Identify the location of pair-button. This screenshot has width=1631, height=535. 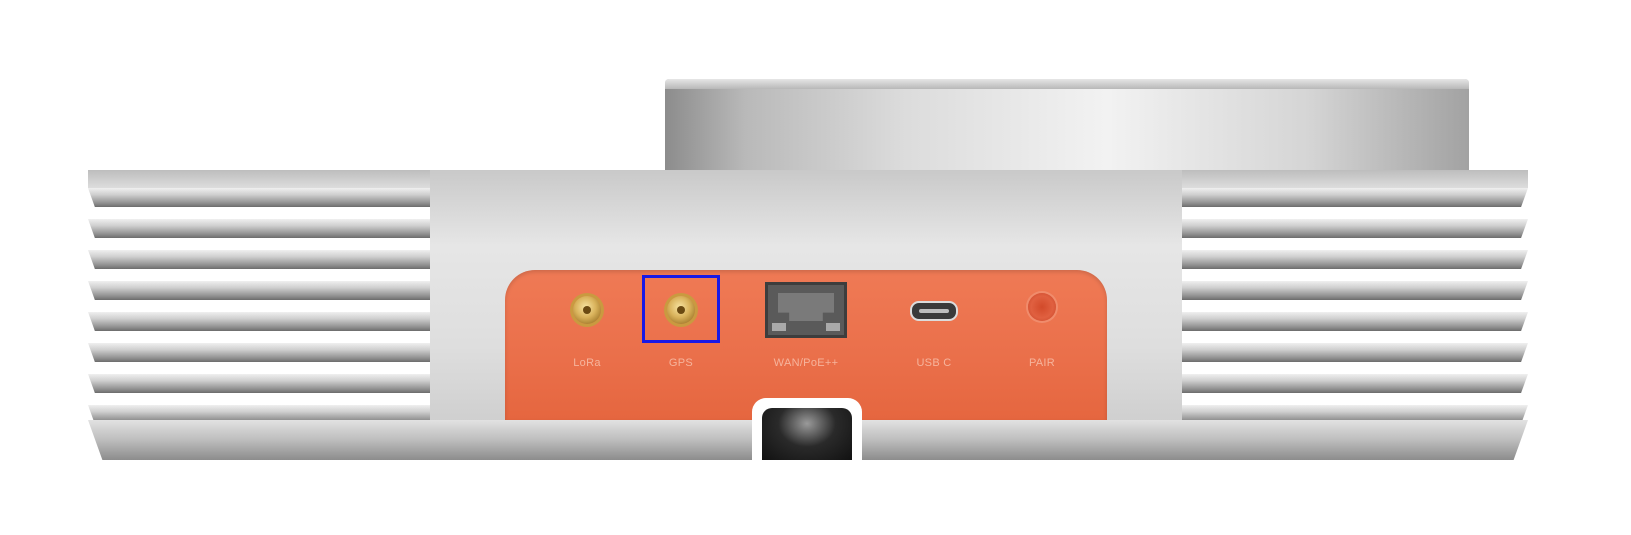
(1042, 307).